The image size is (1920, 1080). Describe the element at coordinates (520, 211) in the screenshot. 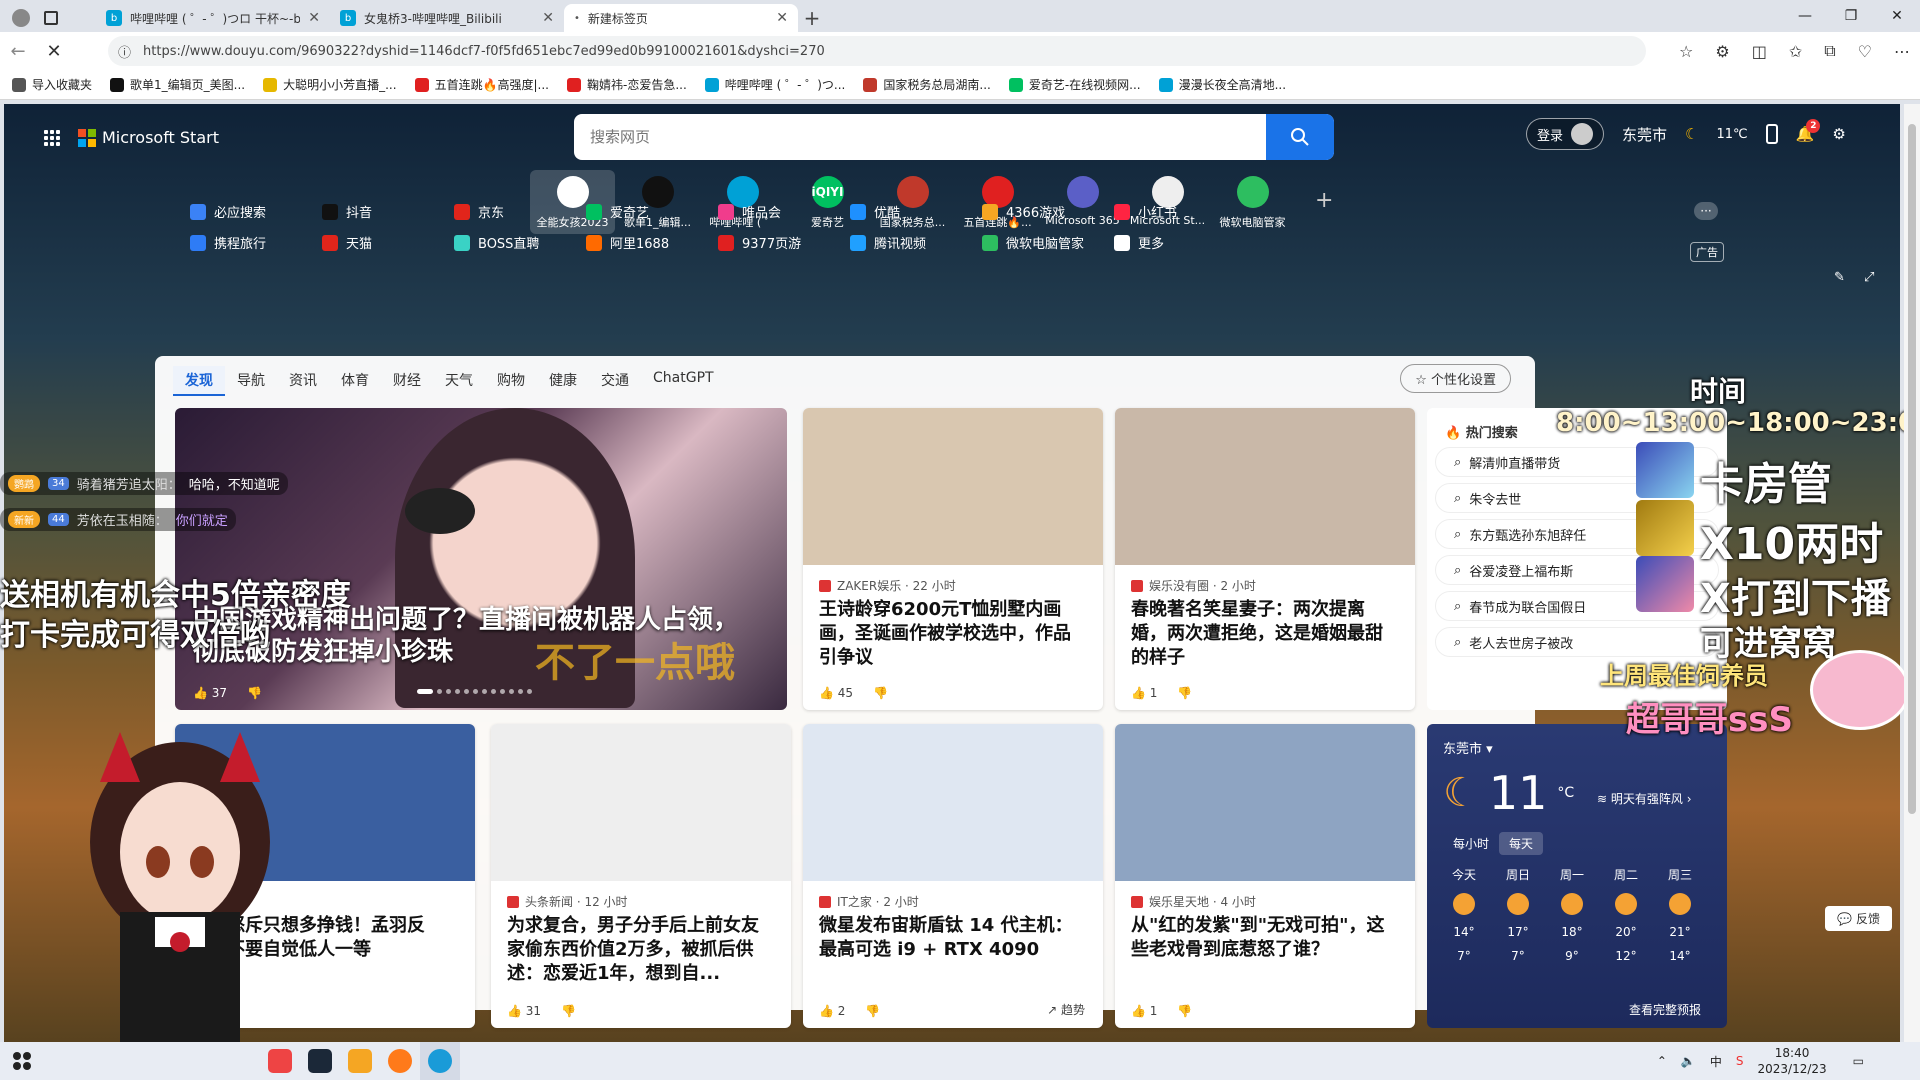

I see `quick-link: 京东` at that location.